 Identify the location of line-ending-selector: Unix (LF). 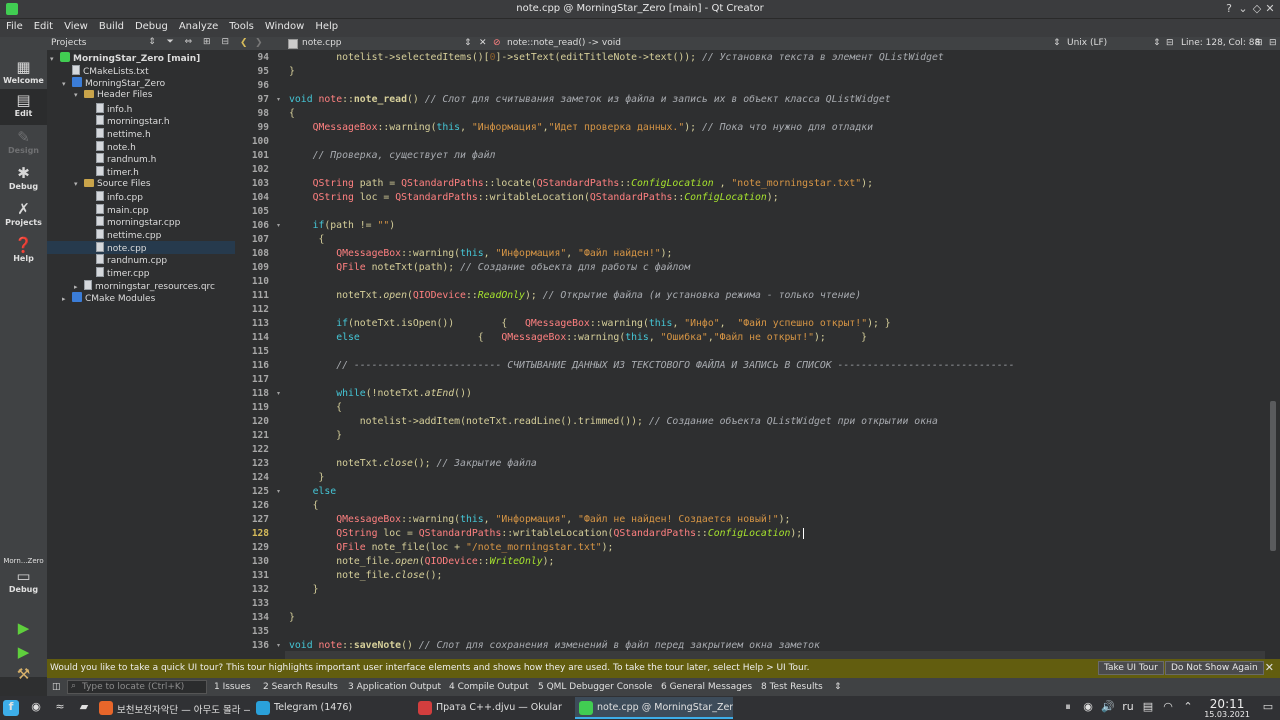
(1087, 43).